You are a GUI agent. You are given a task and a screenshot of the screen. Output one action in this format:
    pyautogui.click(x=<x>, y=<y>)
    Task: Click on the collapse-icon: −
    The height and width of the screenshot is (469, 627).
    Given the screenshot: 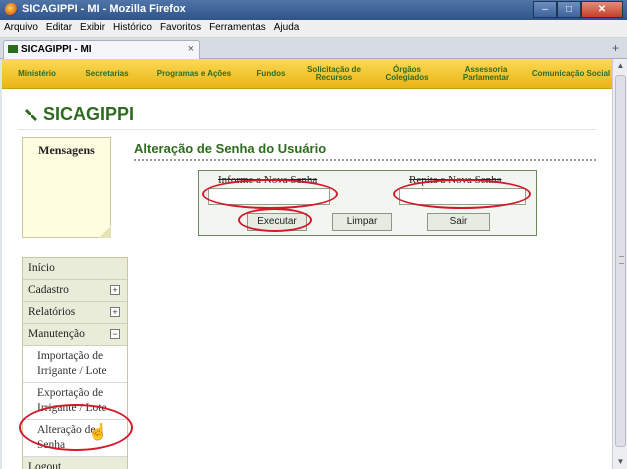 What is the action you would take?
    pyautogui.click(x=115, y=334)
    